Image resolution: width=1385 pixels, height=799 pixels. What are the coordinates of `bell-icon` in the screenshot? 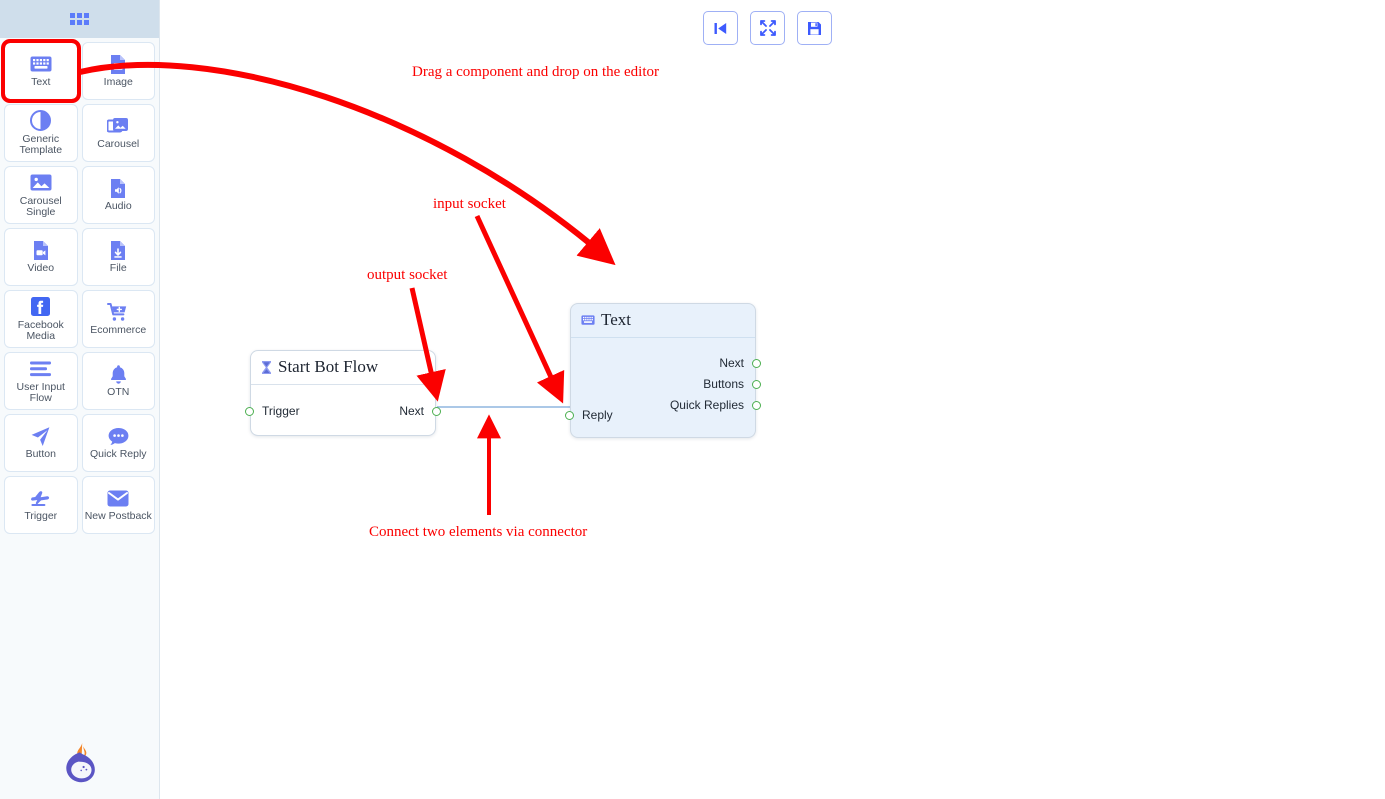 It's located at (118, 374).